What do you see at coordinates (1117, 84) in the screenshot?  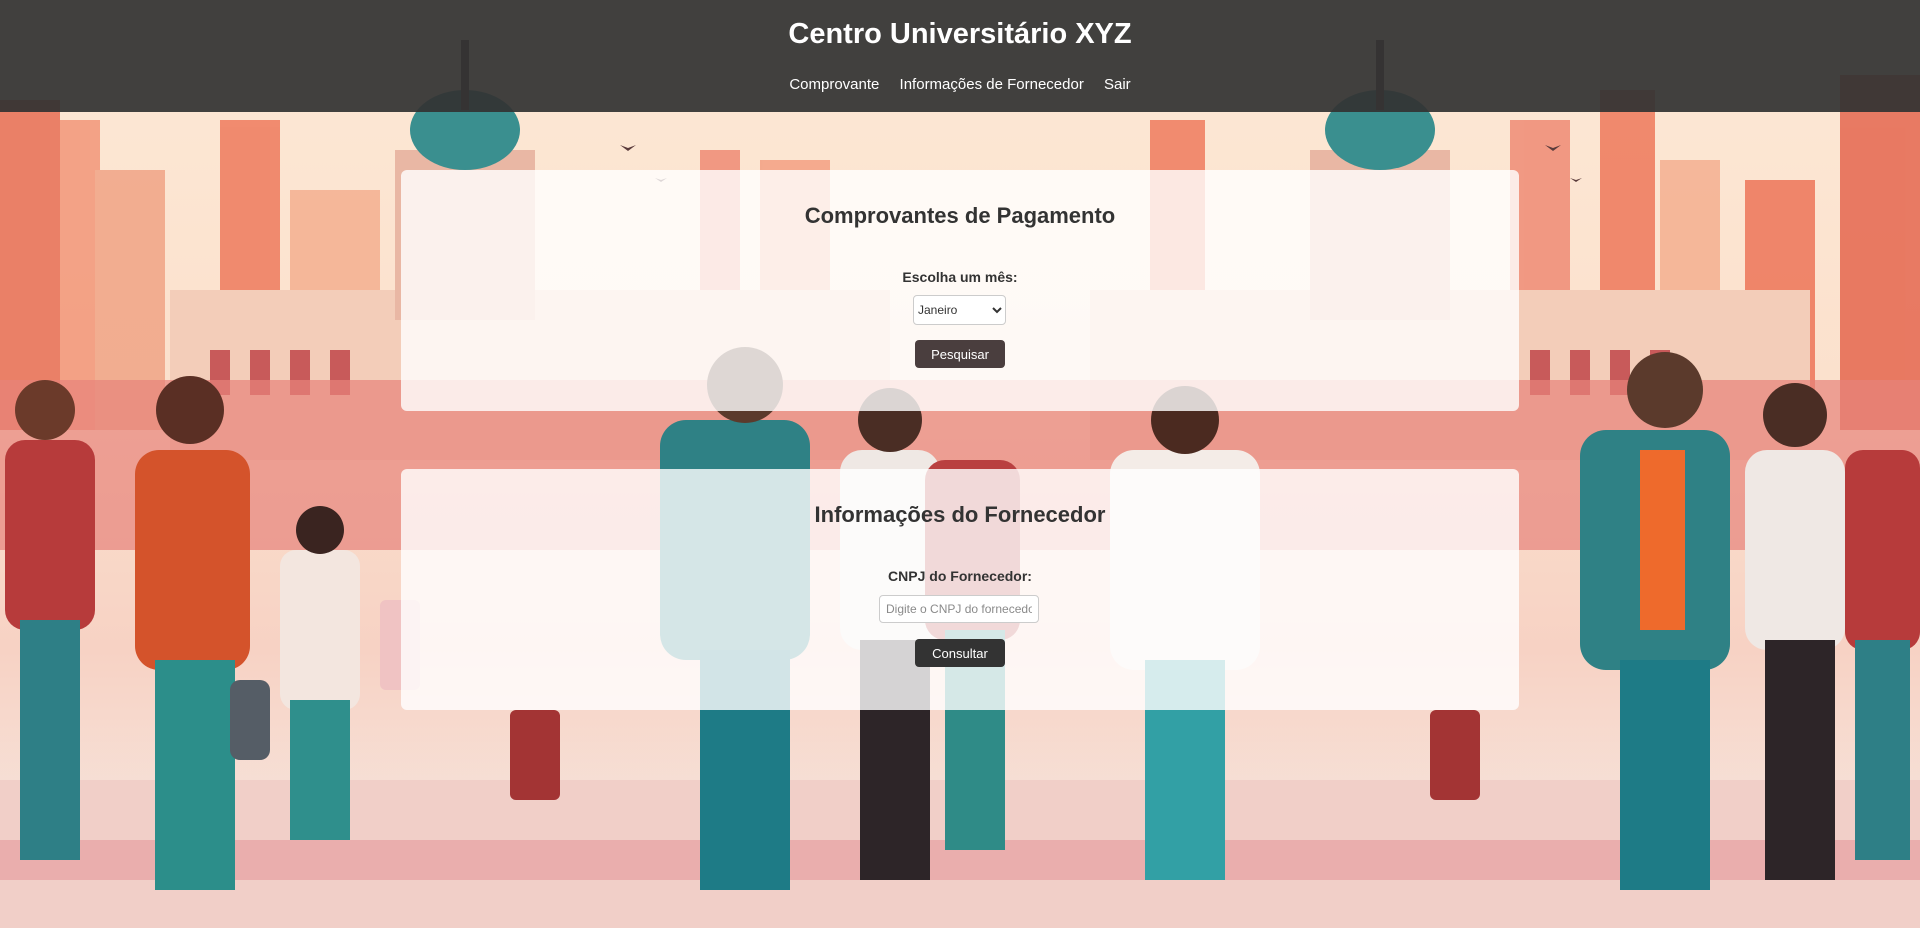 I see `nav-link-sair: Sair` at bounding box center [1117, 84].